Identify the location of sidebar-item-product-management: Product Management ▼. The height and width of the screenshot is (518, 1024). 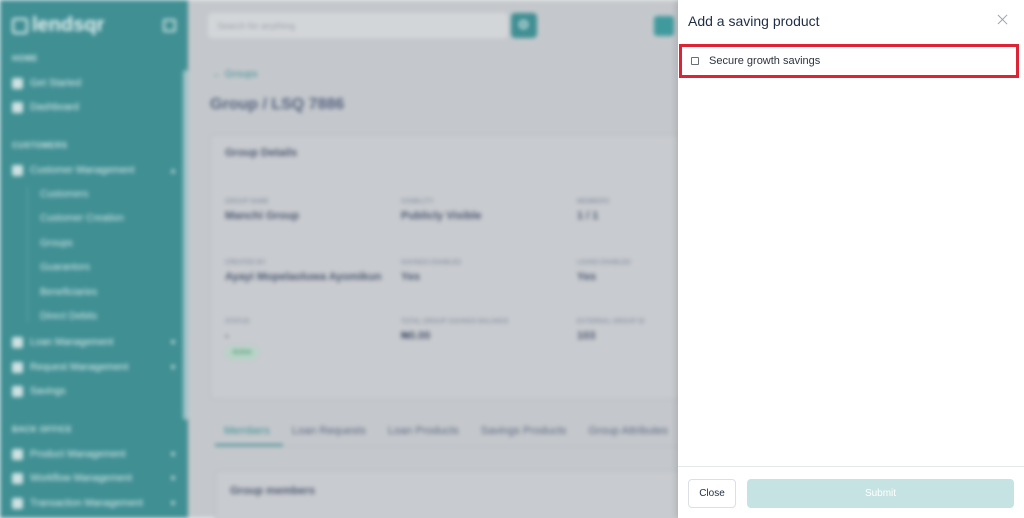
(94, 454).